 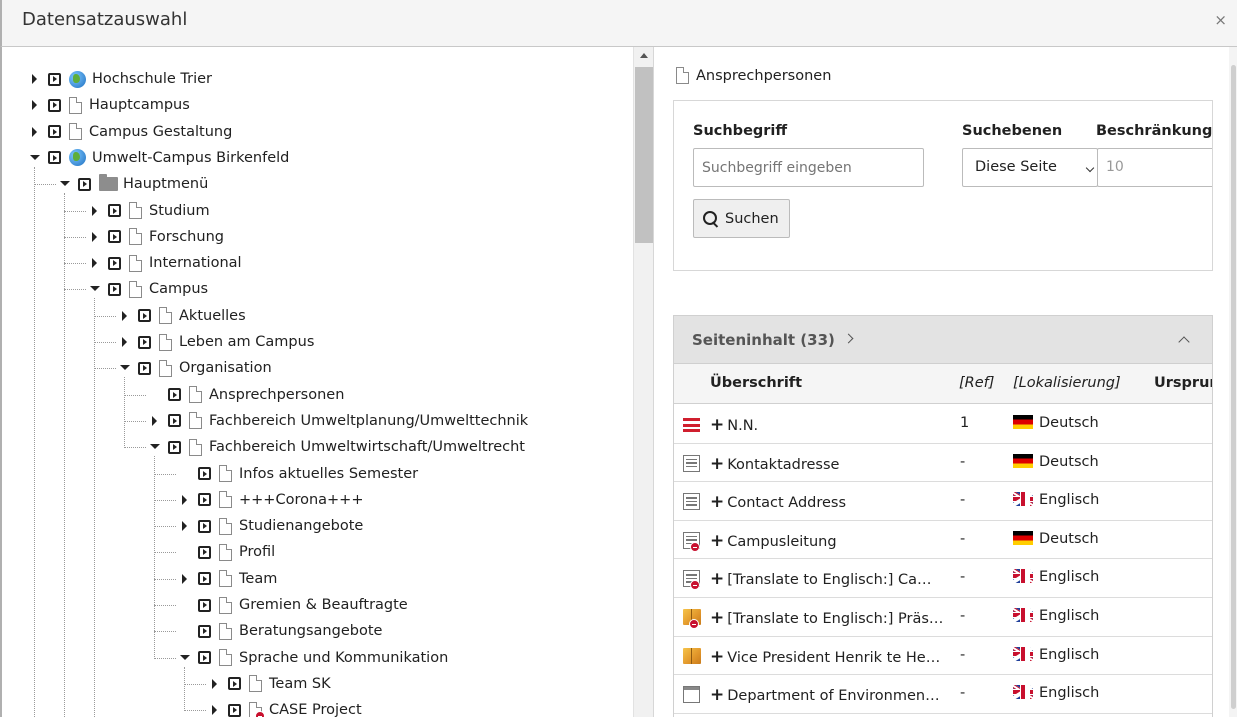 I want to click on tree-node-label: Campus, so click(x=178, y=289).